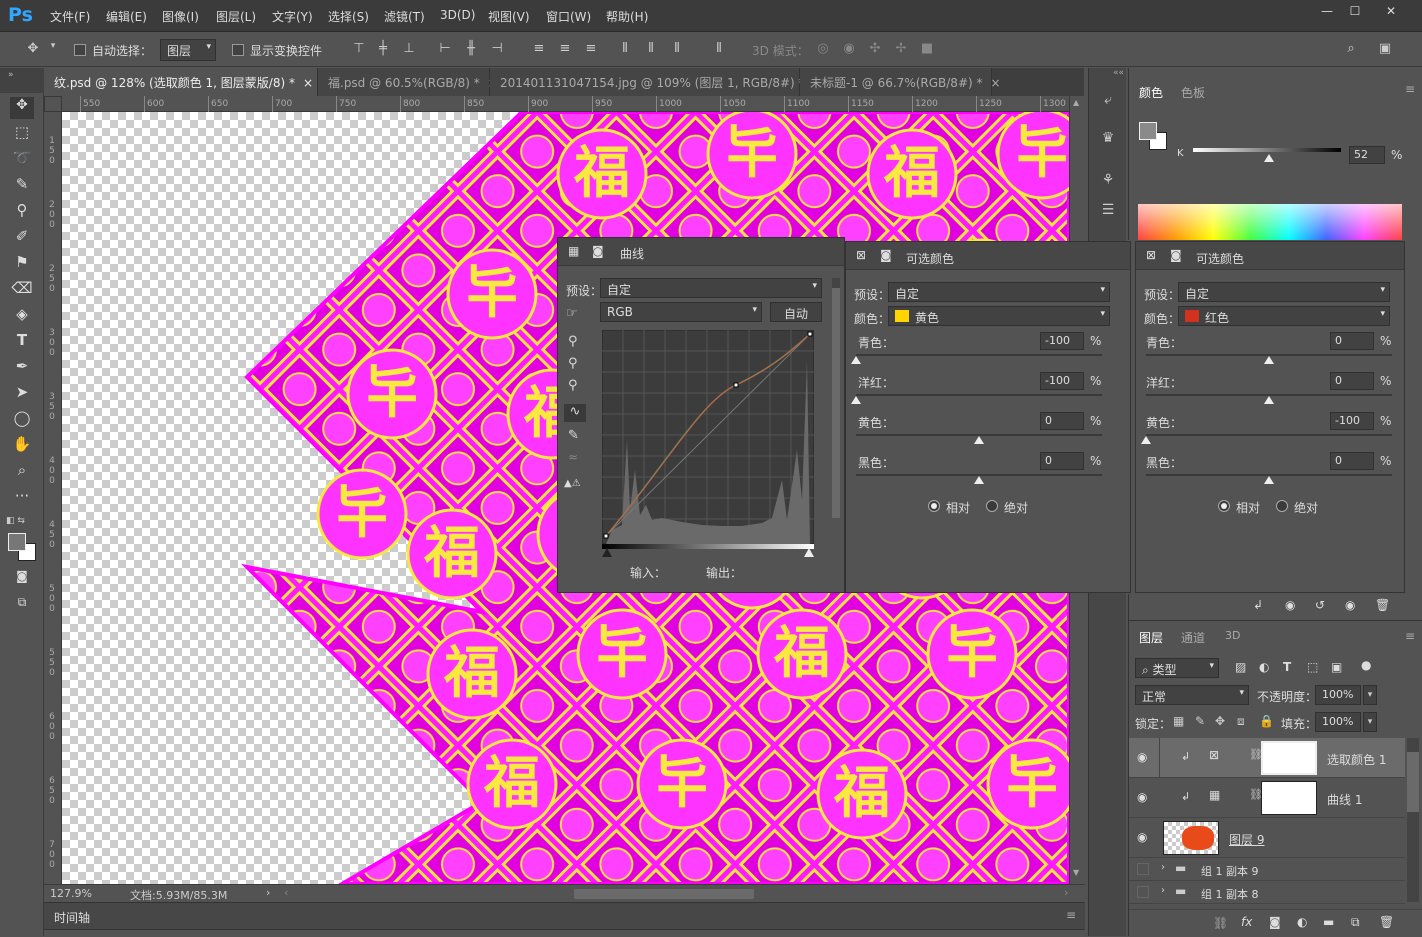 This screenshot has height=937, width=1422. Describe the element at coordinates (796, 312) in the screenshot. I see `auto-button: 自动` at that location.